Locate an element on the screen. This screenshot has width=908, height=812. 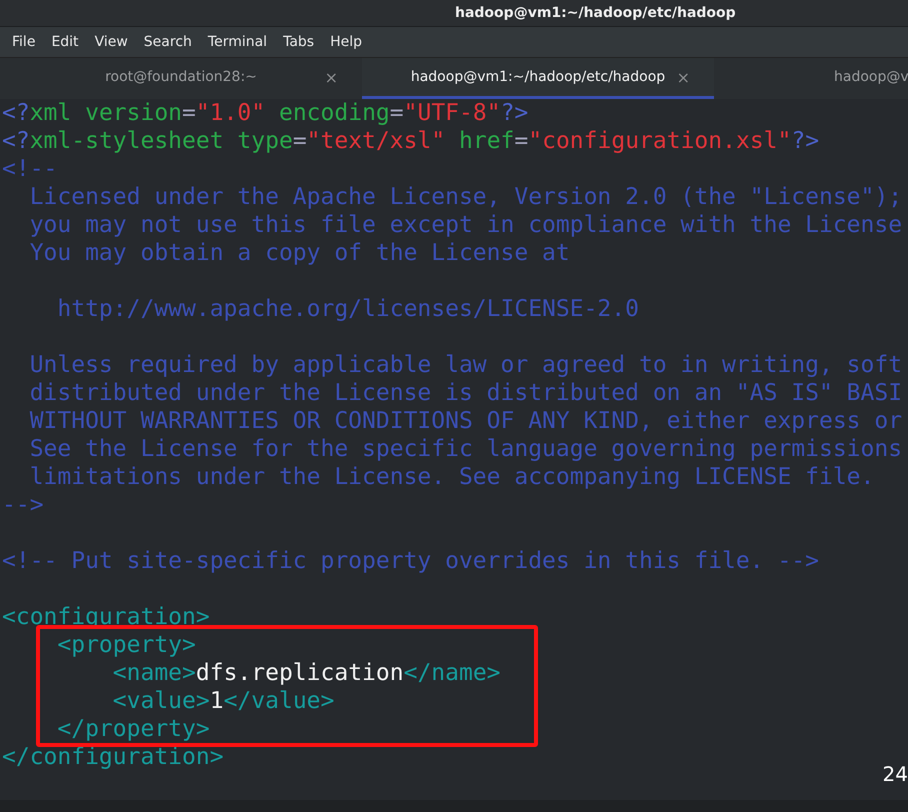
terminal-tab: hadoop@vm1:~/hadoop/etc/hadoop × is located at coordinates (538, 78).